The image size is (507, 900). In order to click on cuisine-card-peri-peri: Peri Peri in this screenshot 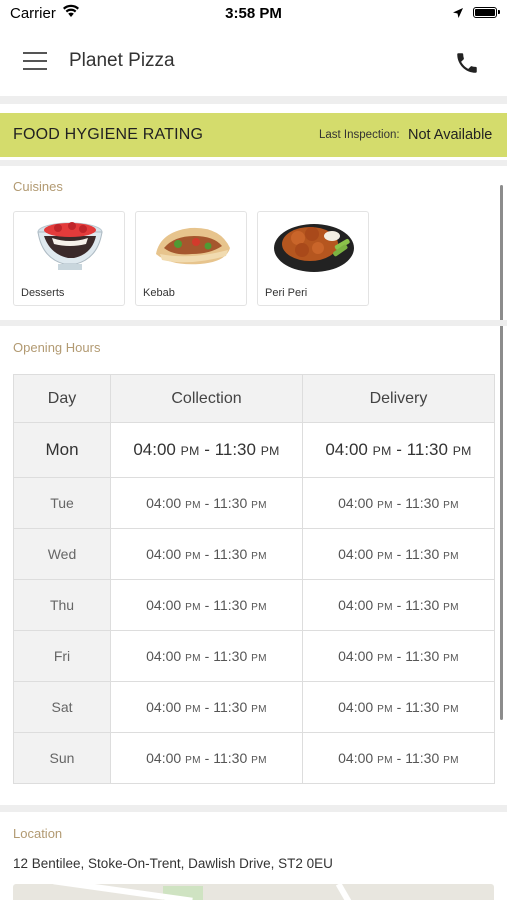, I will do `click(313, 258)`.